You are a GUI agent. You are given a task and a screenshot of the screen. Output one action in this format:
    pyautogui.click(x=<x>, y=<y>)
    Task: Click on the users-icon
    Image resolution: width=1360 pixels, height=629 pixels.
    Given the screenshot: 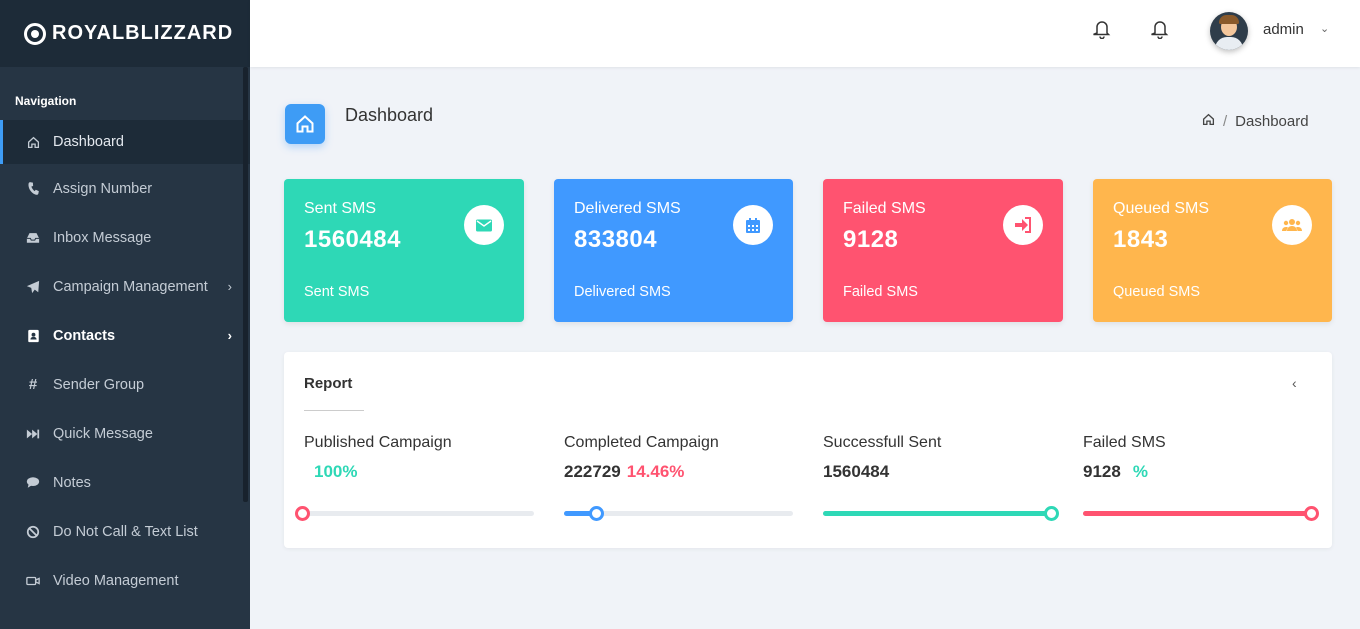 What is the action you would take?
    pyautogui.click(x=1292, y=225)
    